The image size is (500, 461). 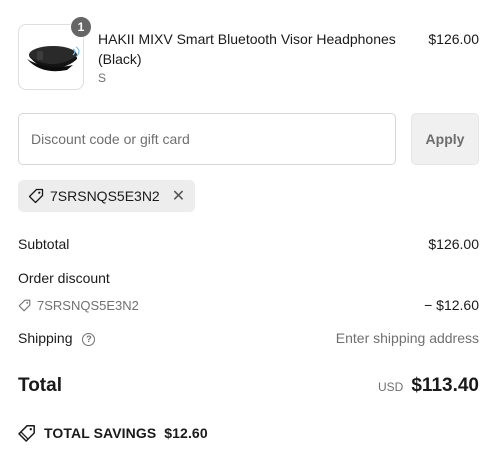 What do you see at coordinates (248, 278) in the screenshot?
I see `order-discount-row: Order discount` at bounding box center [248, 278].